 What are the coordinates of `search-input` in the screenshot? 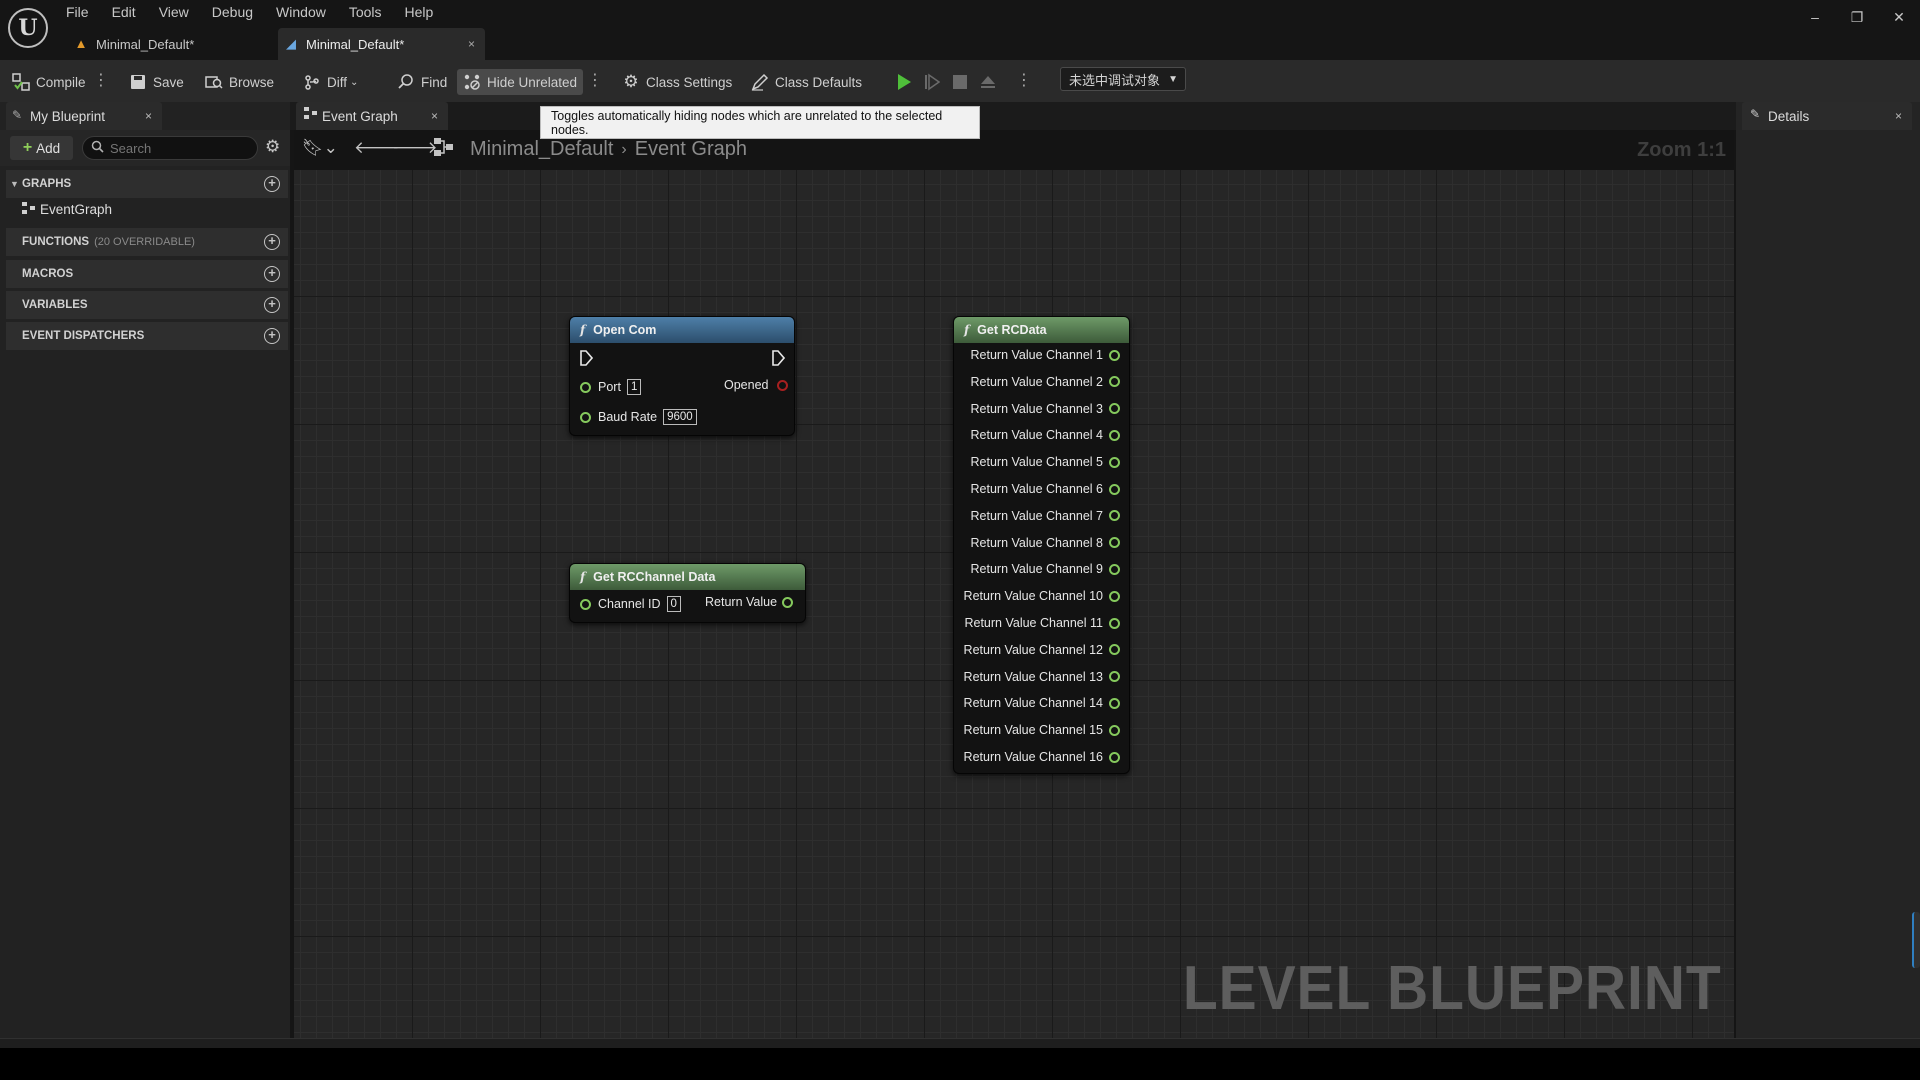 It's located at (175, 148).